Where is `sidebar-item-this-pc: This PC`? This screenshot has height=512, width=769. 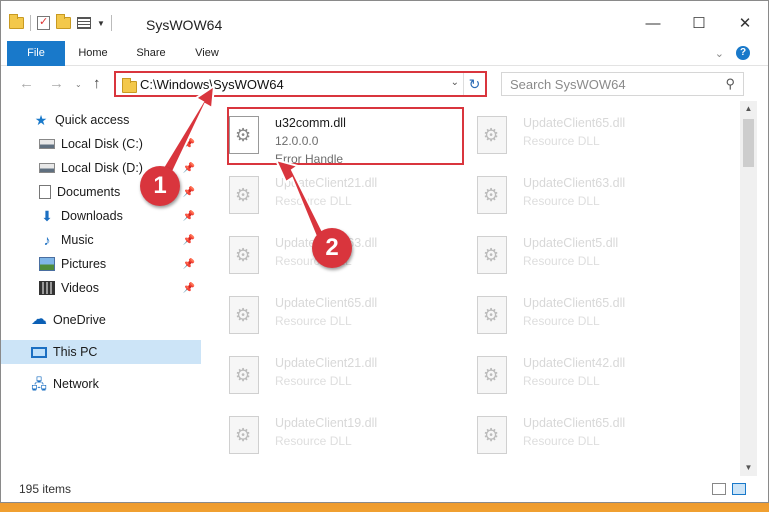 sidebar-item-this-pc: This PC is located at coordinates (101, 352).